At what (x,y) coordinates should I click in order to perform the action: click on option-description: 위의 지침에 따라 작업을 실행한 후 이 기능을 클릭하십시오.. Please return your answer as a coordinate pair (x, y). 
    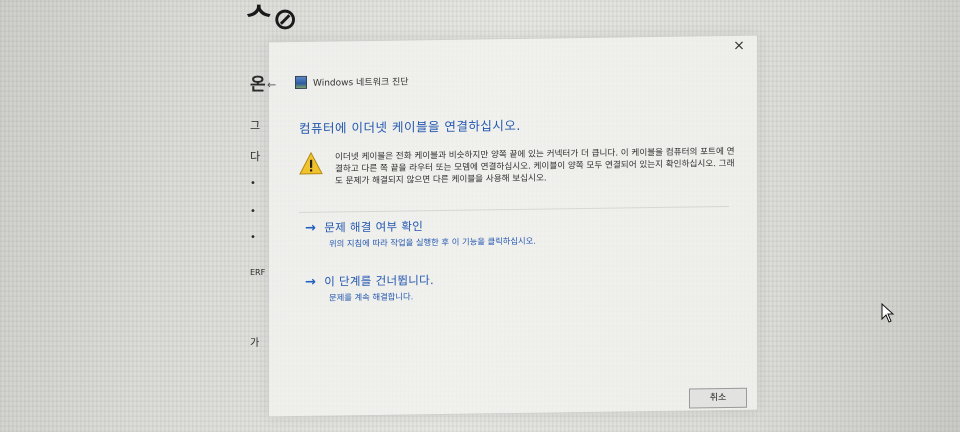
    Looking at the image, I should click on (432, 242).